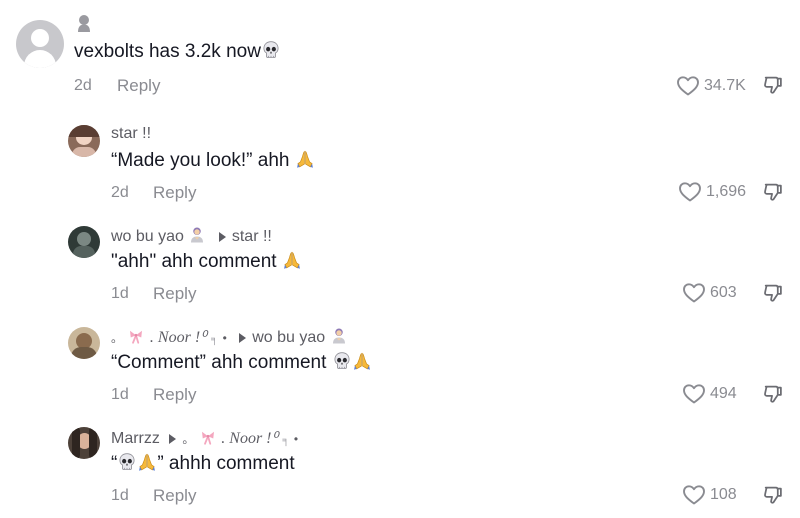 This screenshot has width=800, height=518. What do you see at coordinates (203, 463) in the screenshot?
I see `reply-text: “” ahhh comment` at bounding box center [203, 463].